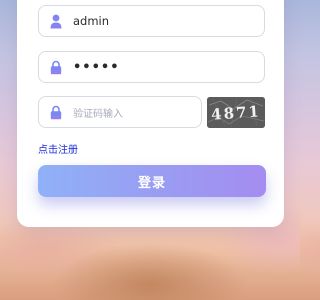  I want to click on captcha-input: 验证码输入, so click(120, 112).